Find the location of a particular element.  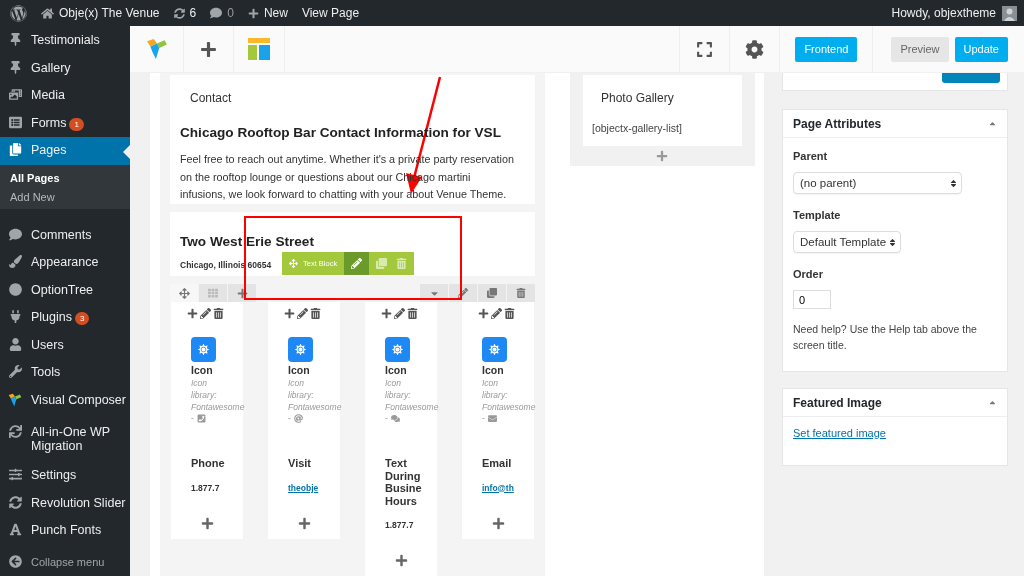

menu-item: Pages is located at coordinates (65, 151).